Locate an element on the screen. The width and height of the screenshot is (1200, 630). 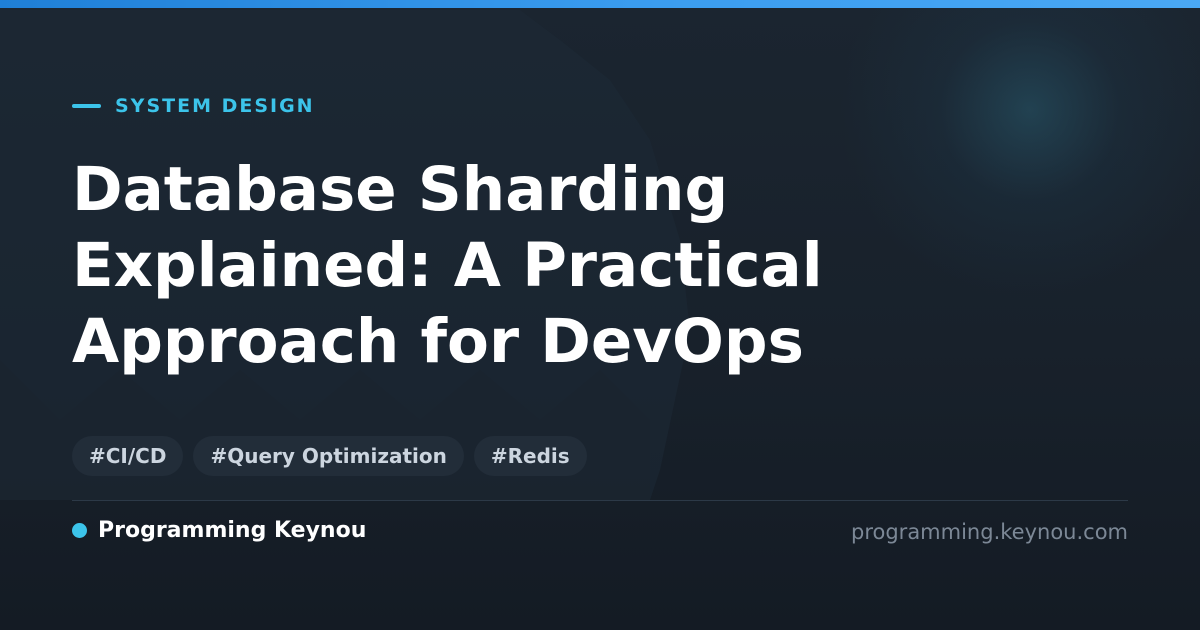
brand-dot-icon is located at coordinates (79, 530).